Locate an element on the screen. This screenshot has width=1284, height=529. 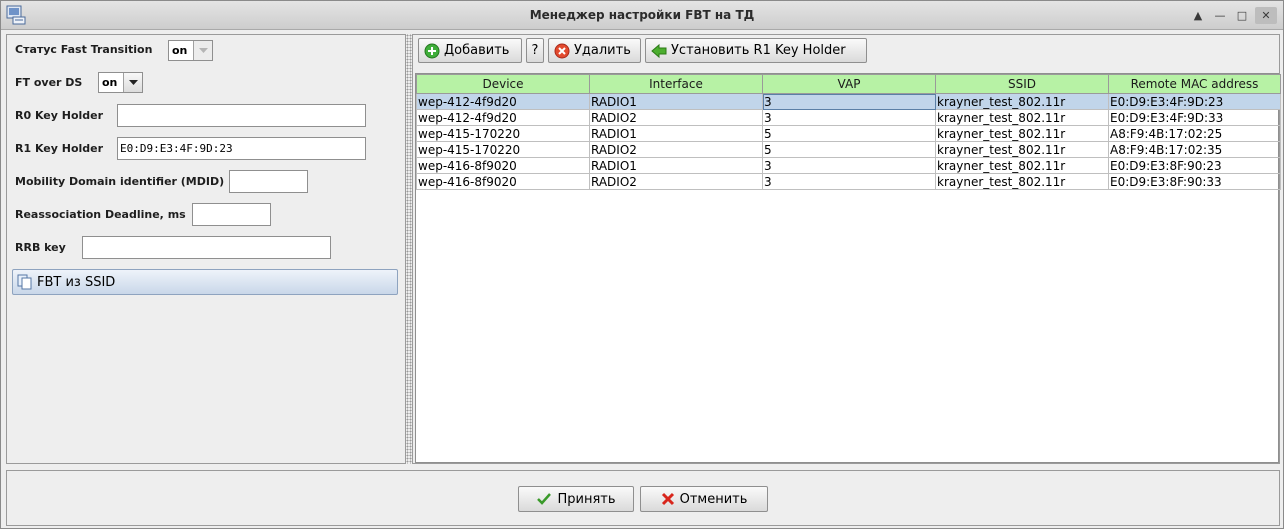
help-button: ? is located at coordinates (535, 50).